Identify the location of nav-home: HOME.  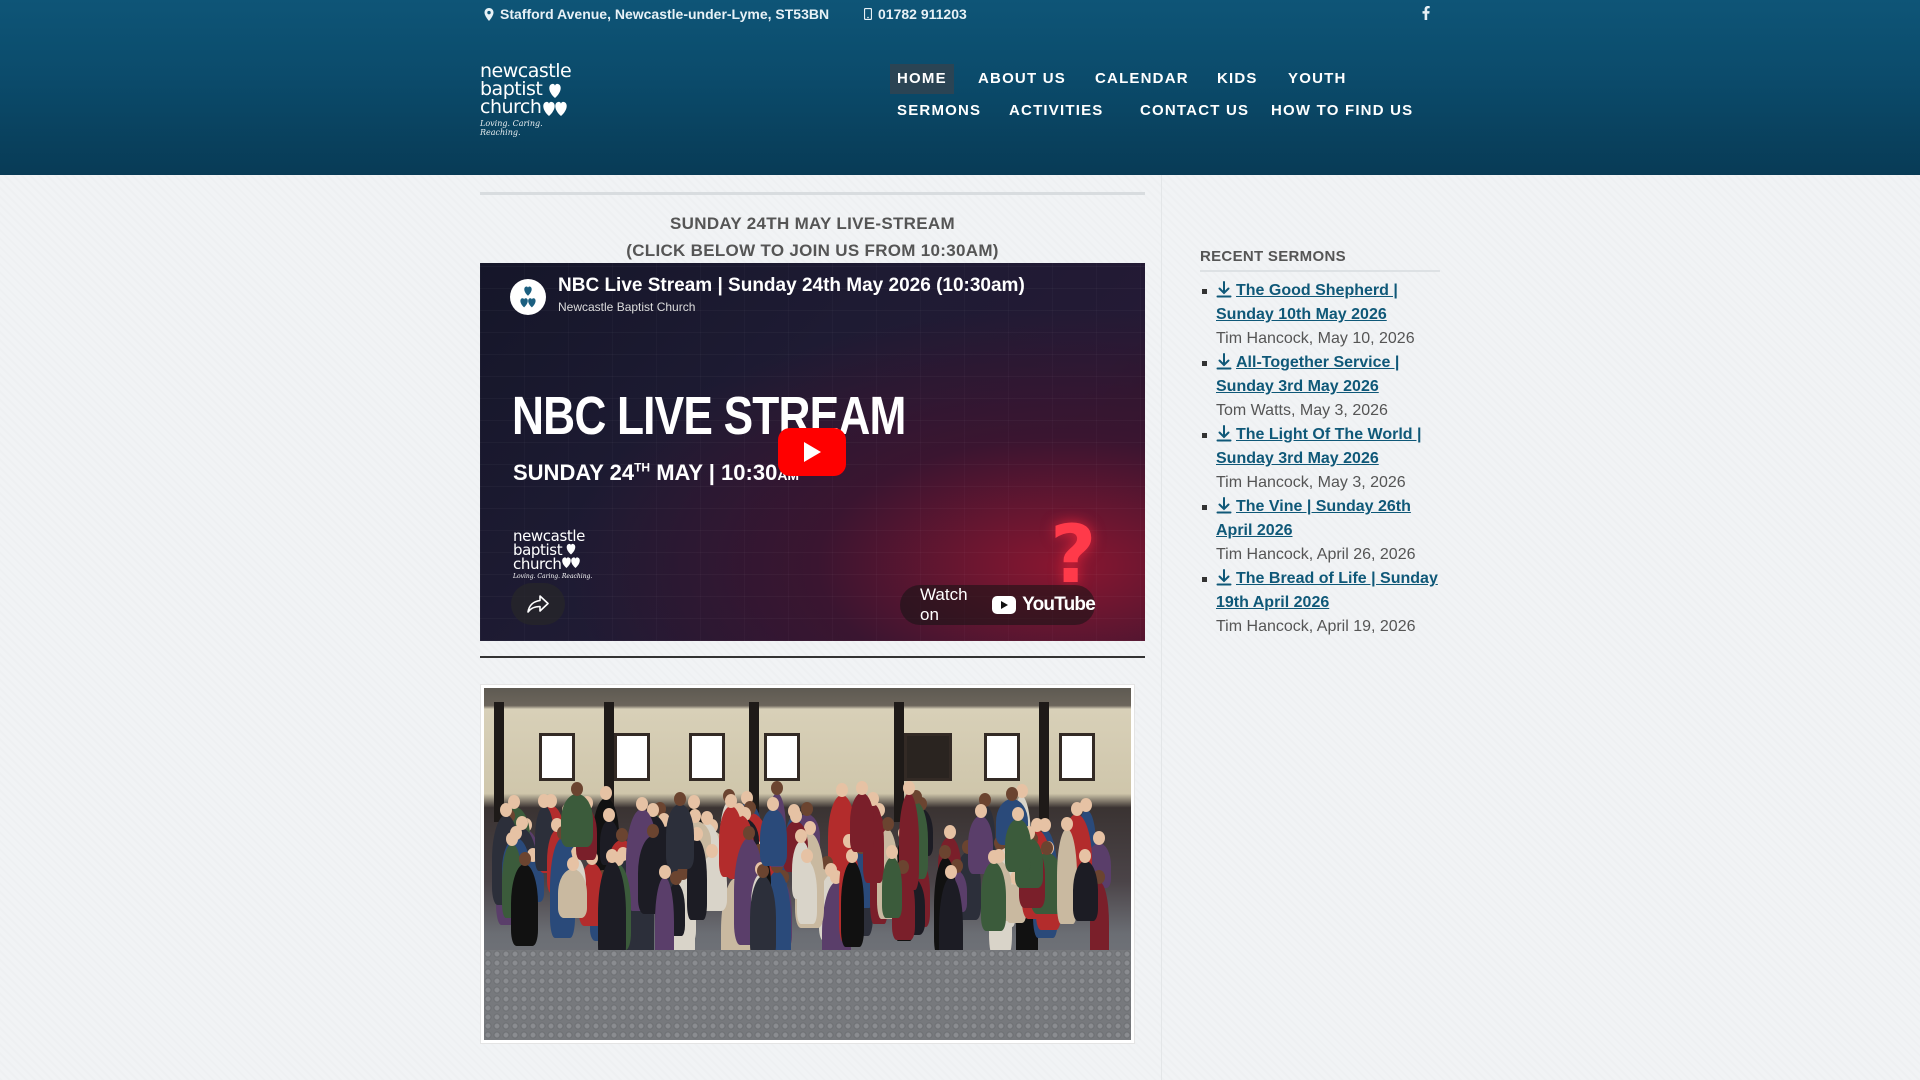
(922, 79).